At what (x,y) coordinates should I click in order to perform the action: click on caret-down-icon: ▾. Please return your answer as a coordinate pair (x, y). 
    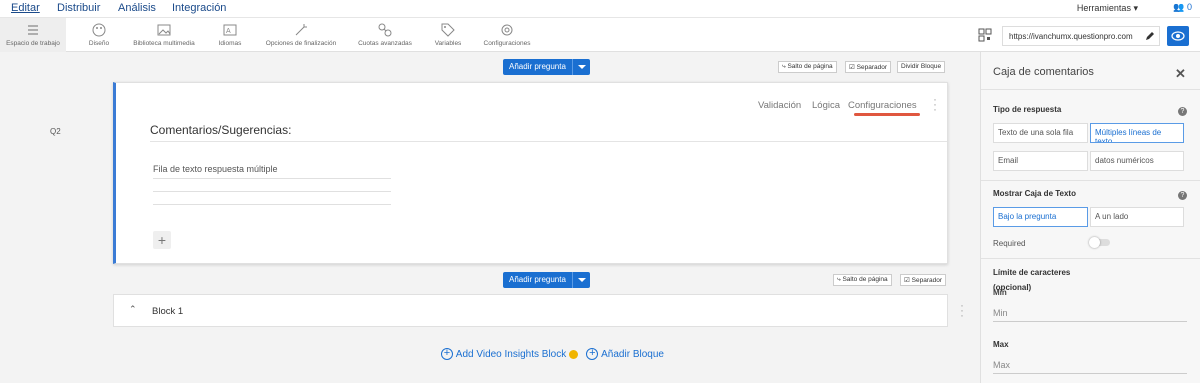
    Looking at the image, I should click on (1135, 8).